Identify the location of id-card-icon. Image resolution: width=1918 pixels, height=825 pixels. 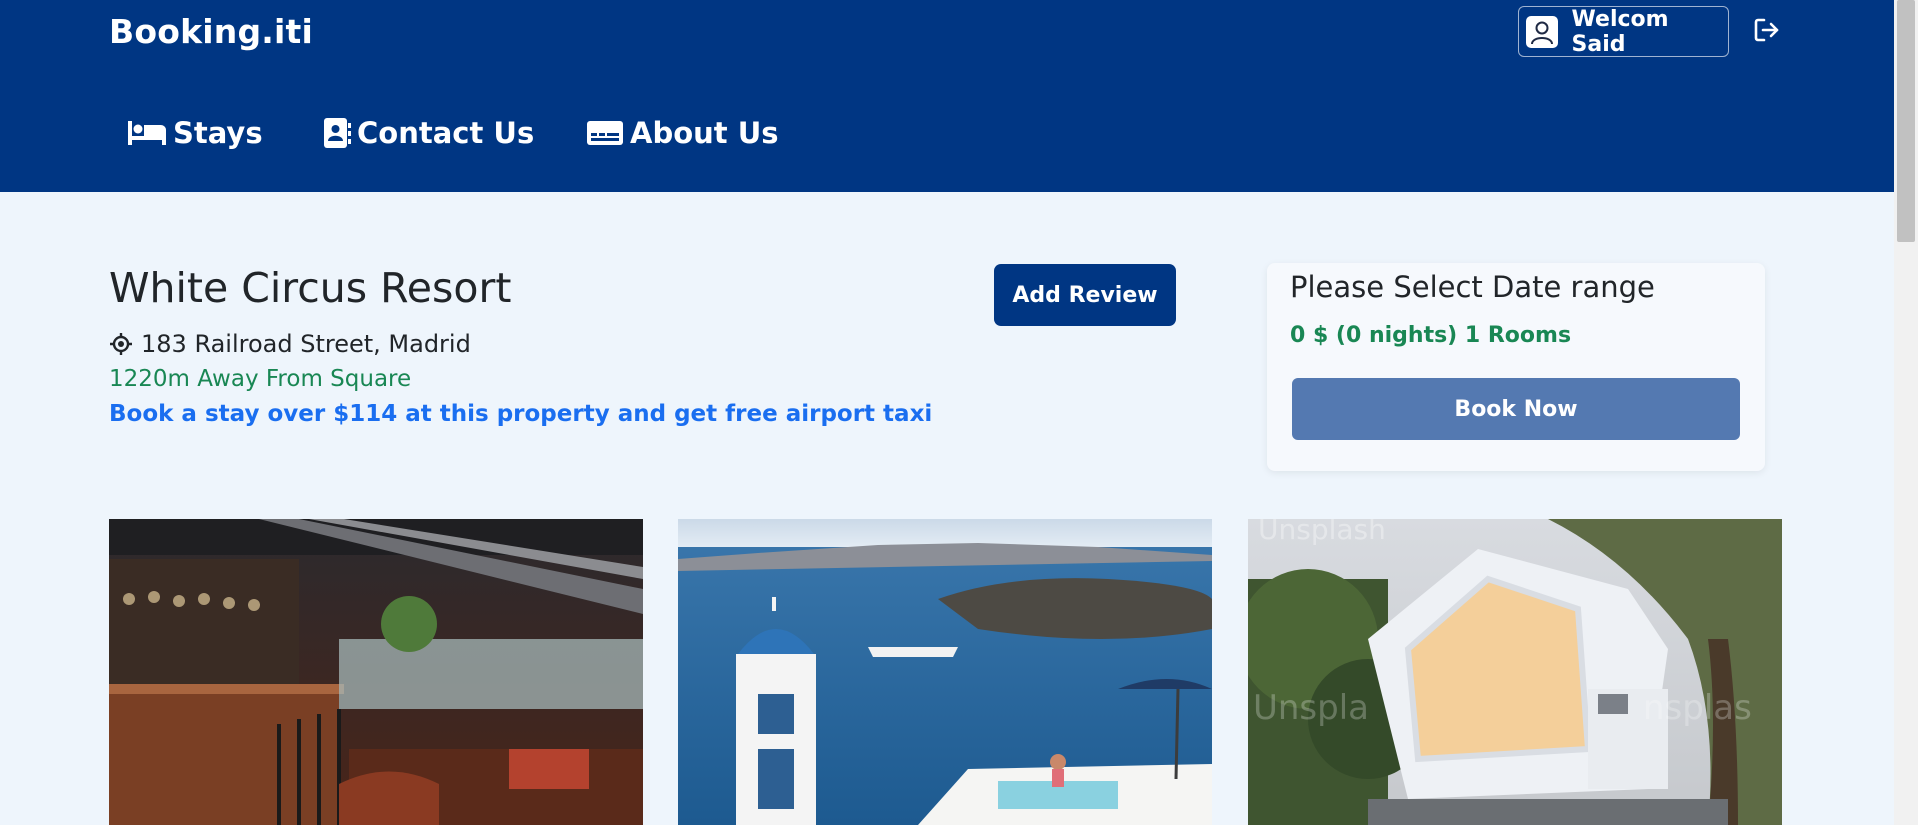
(605, 133).